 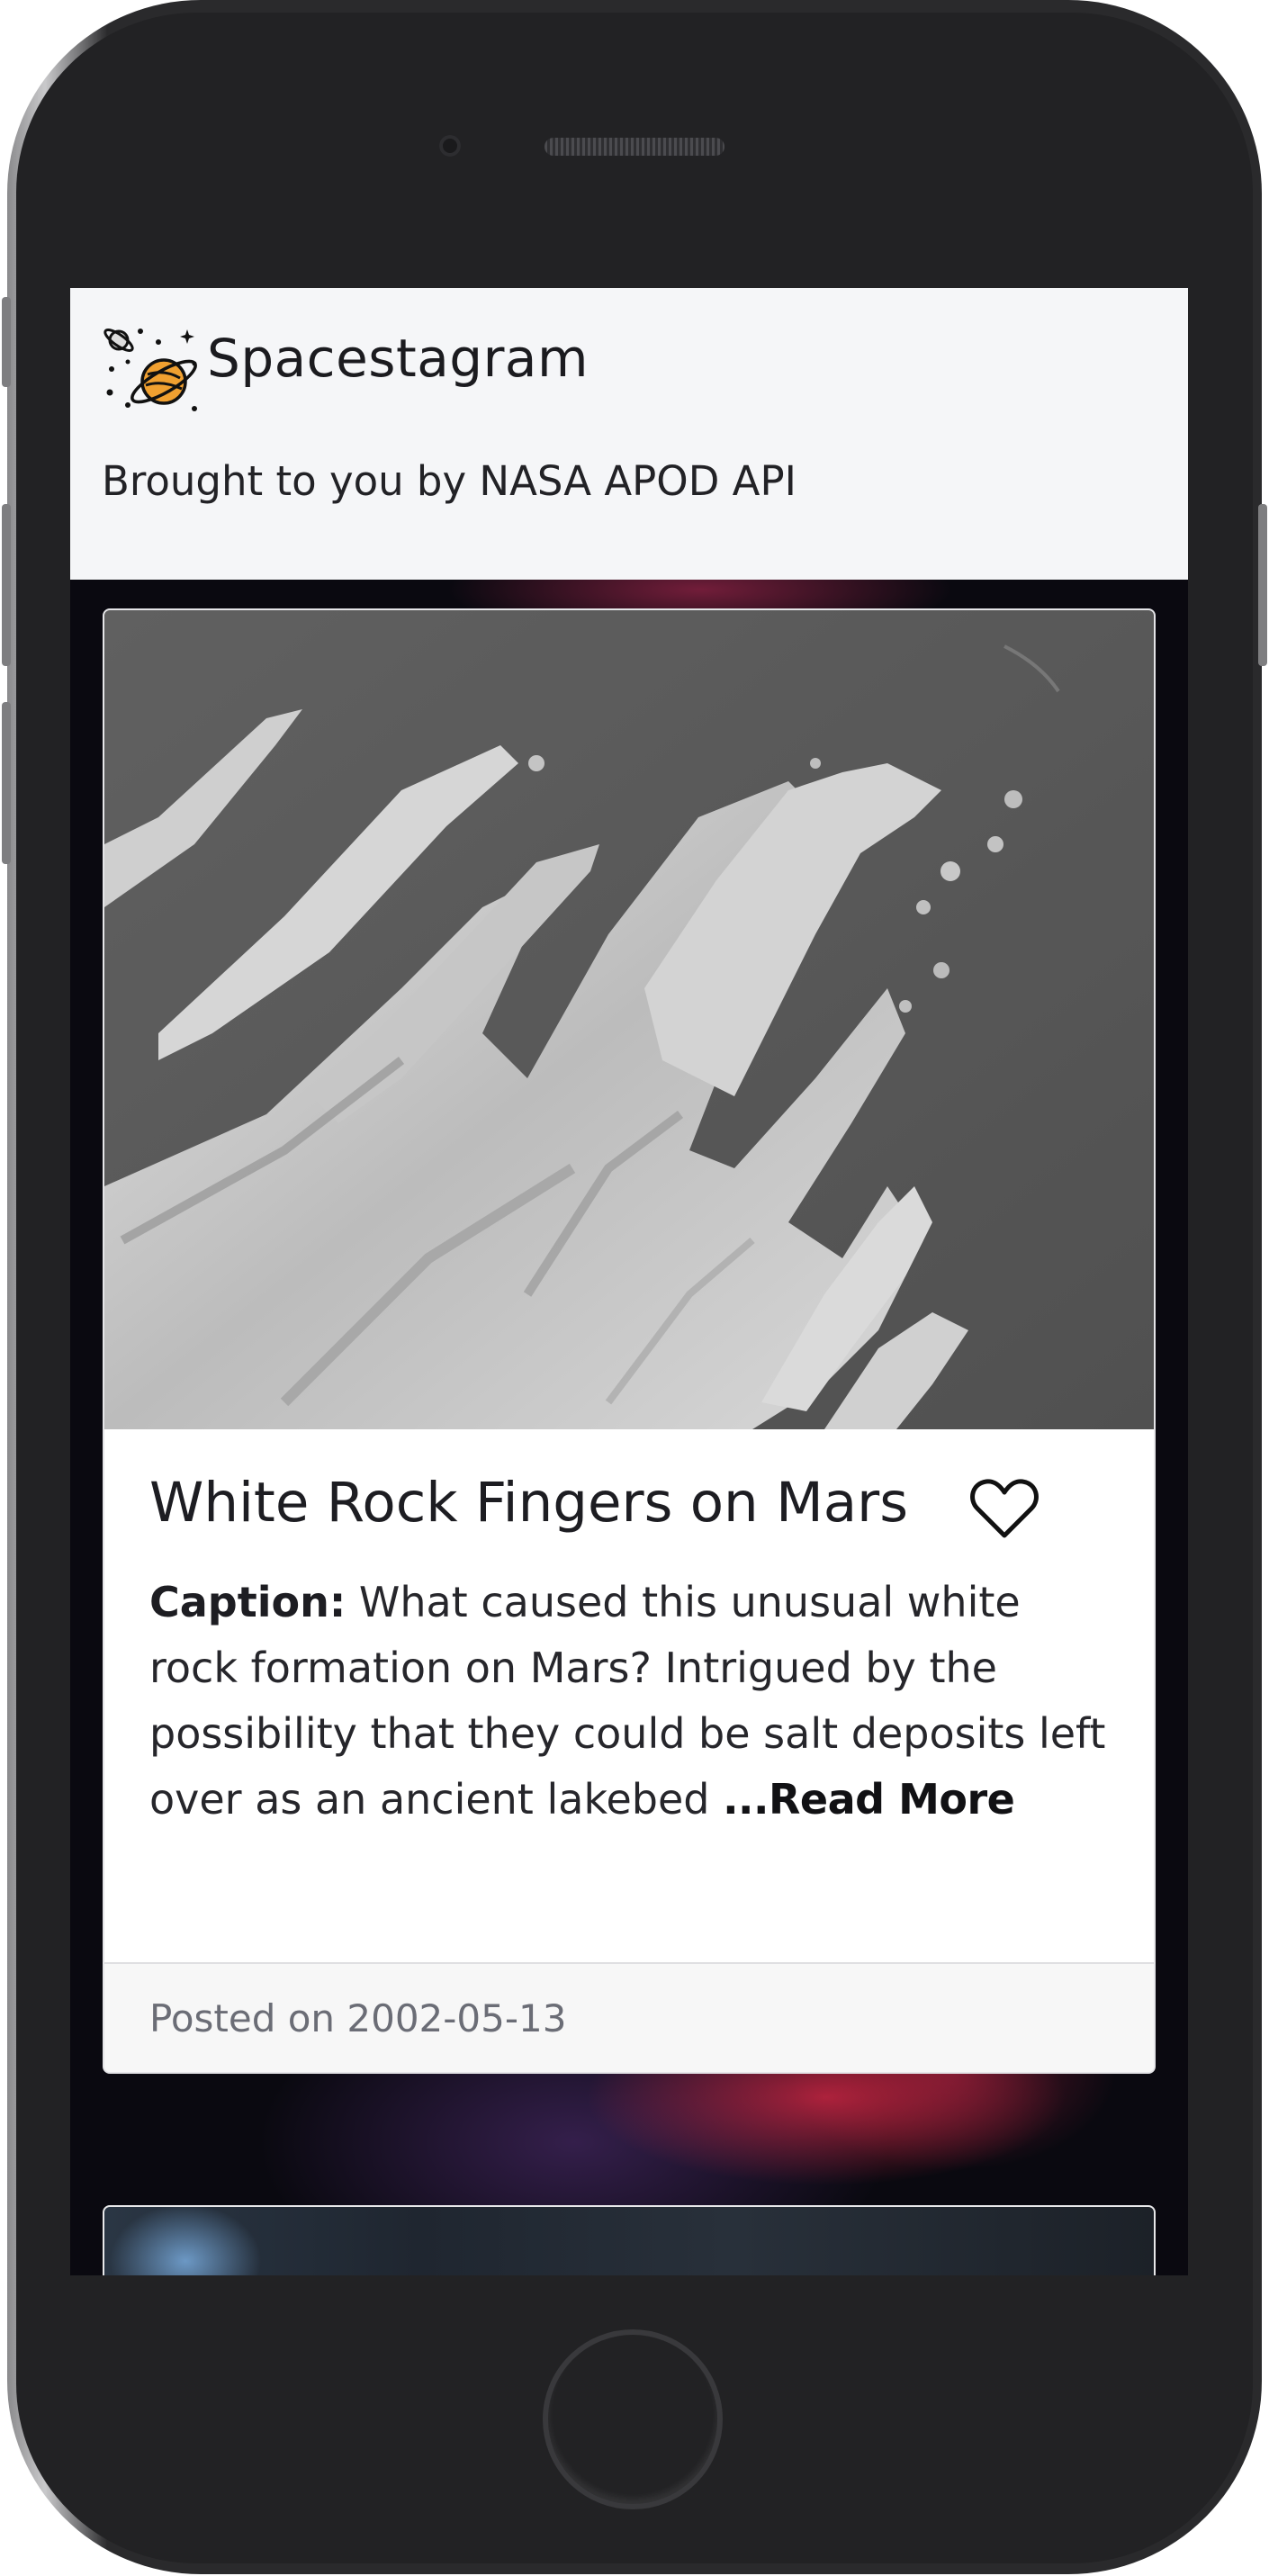 What do you see at coordinates (634, 147) in the screenshot?
I see `earpiece-speaker` at bounding box center [634, 147].